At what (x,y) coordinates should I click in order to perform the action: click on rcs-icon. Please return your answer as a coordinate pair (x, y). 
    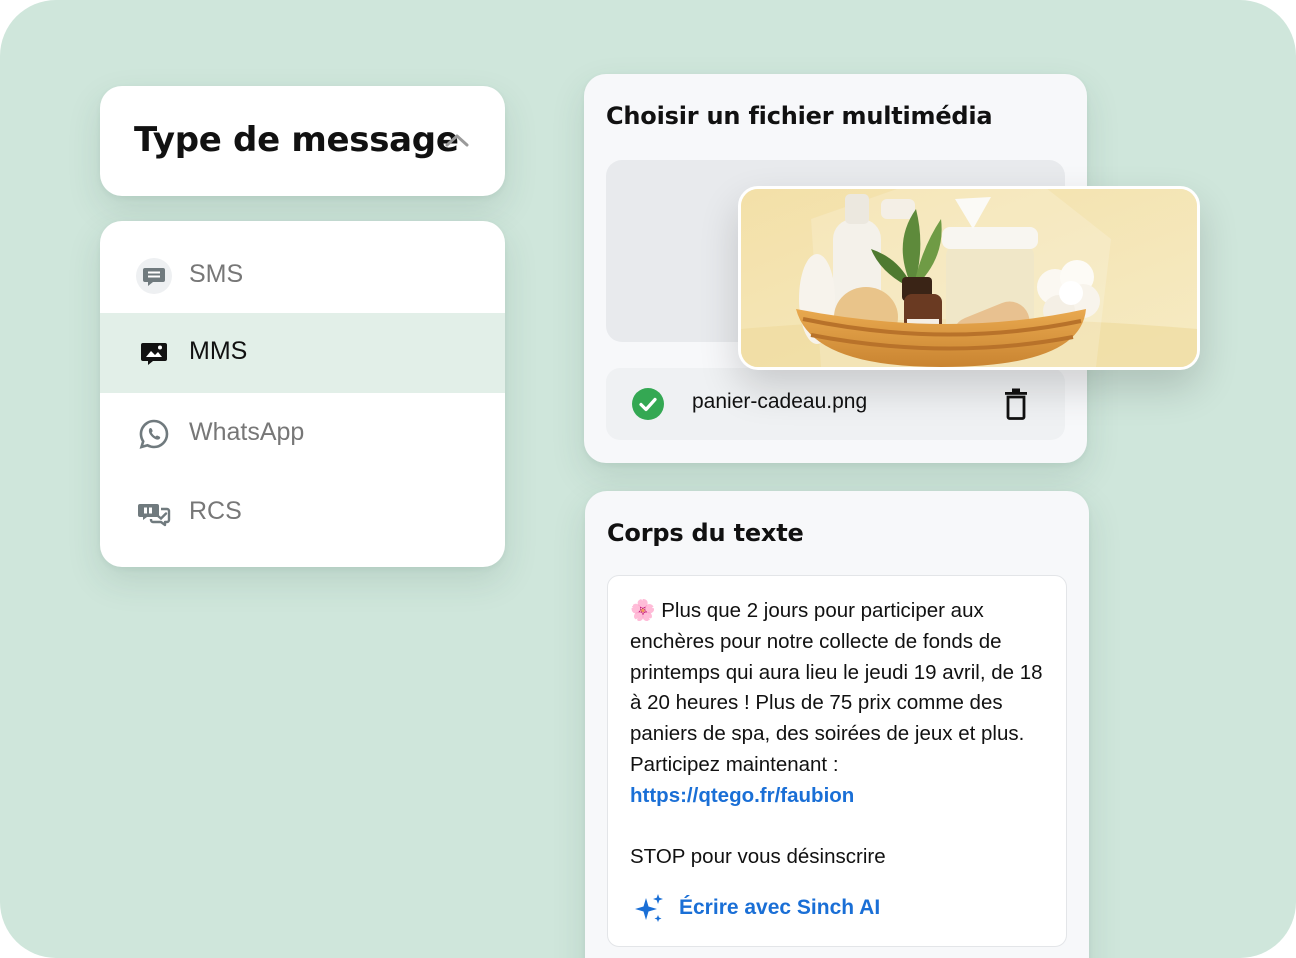
    Looking at the image, I should click on (154, 515).